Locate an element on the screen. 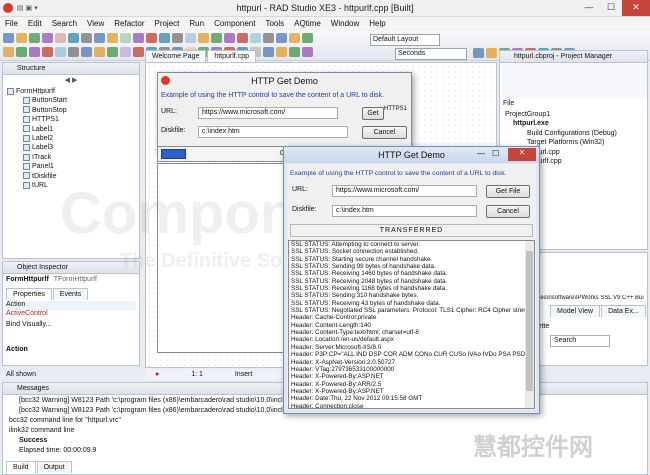 The width and height of the screenshot is (650, 475). scroll-thumb is located at coordinates (529, 321).